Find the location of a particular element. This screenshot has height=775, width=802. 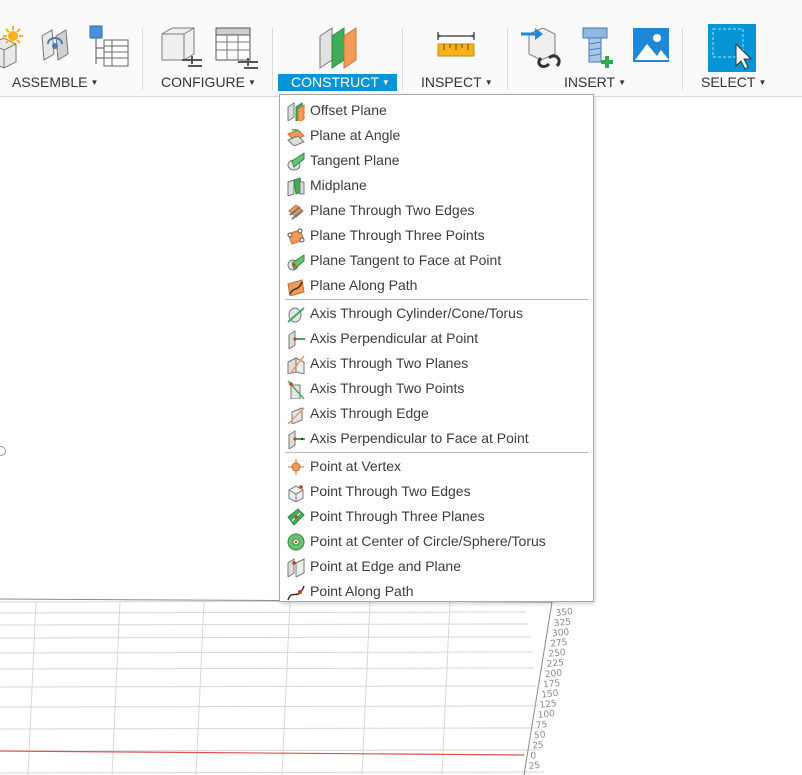

insert-image-icon is located at coordinates (653, 47).